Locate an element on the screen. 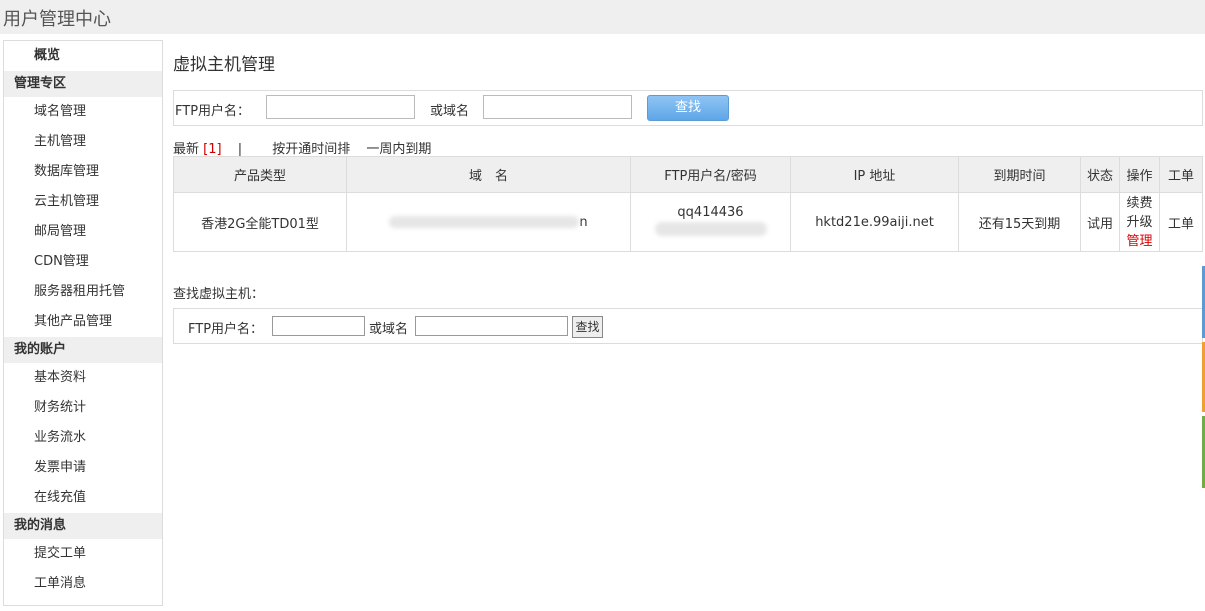 The image size is (1205, 611). renew-link: 续费 is located at coordinates (1139, 203).